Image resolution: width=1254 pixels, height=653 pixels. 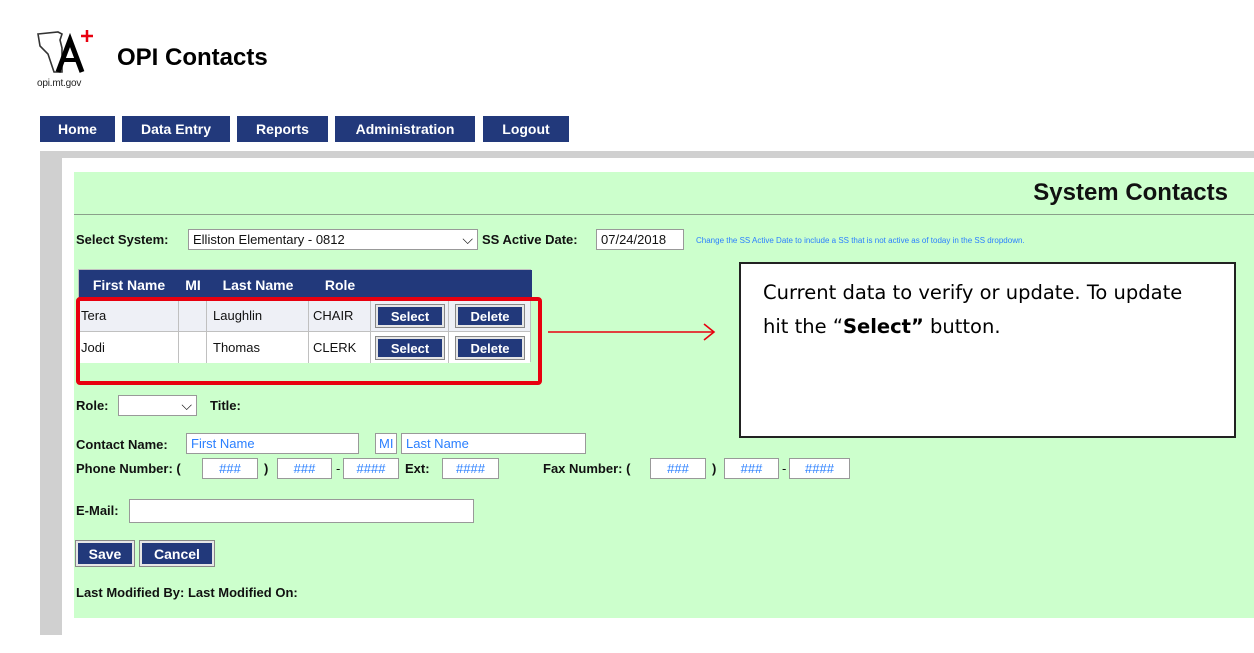 What do you see at coordinates (819, 468) in the screenshot?
I see `fax-line-input: ####` at bounding box center [819, 468].